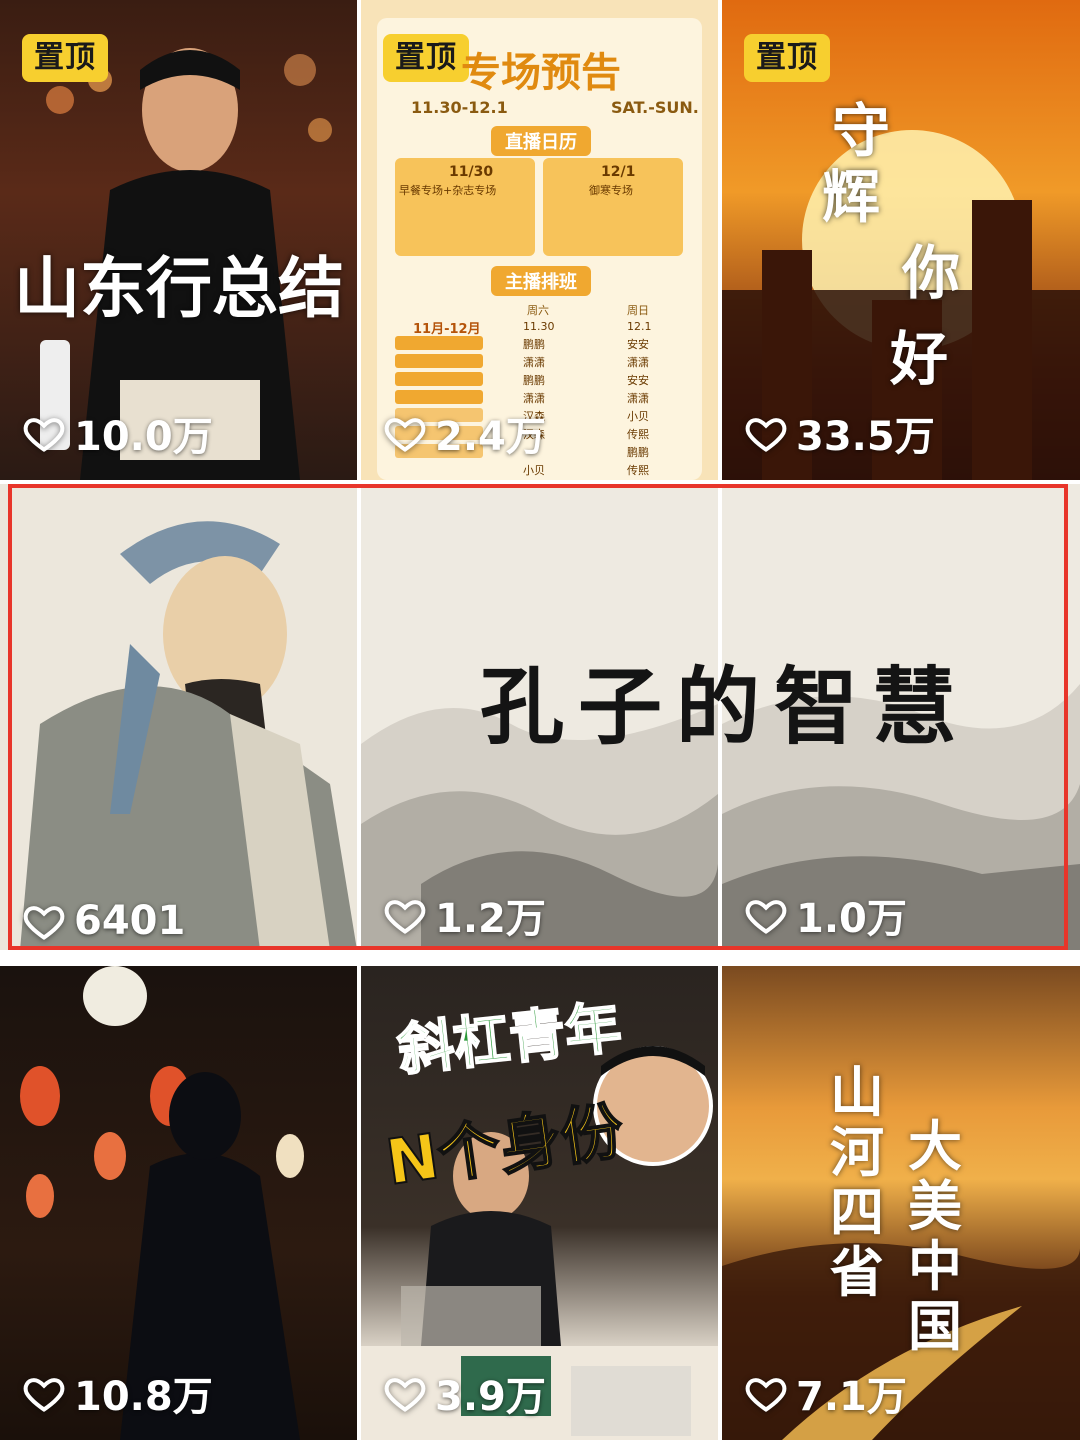  Describe the element at coordinates (611, 190) in the screenshot. I see `day2-name: 御寒专场` at that location.